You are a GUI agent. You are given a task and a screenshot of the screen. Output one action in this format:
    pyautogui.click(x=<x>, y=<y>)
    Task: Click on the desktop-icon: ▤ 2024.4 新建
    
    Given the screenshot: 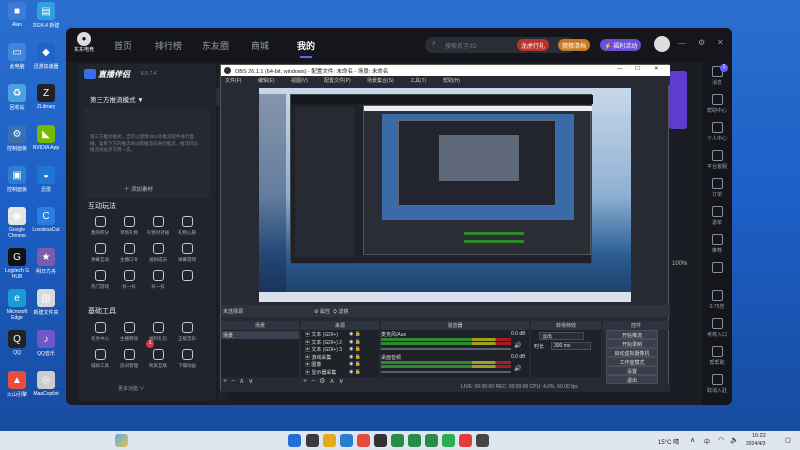 What is the action you would take?
    pyautogui.click(x=46, y=15)
    